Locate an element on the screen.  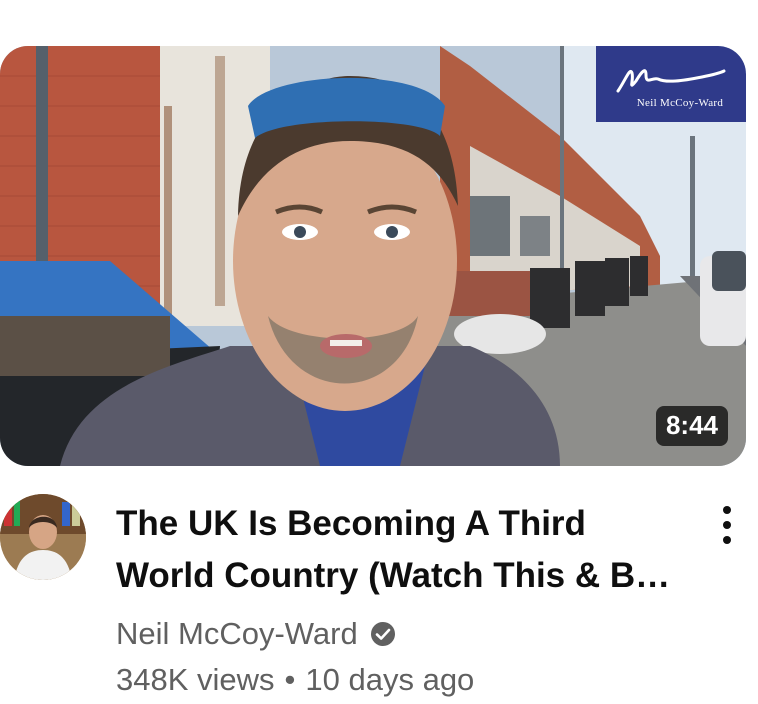
channel-watermark-logo: Neil McCoy-Ward is located at coordinates (671, 84).